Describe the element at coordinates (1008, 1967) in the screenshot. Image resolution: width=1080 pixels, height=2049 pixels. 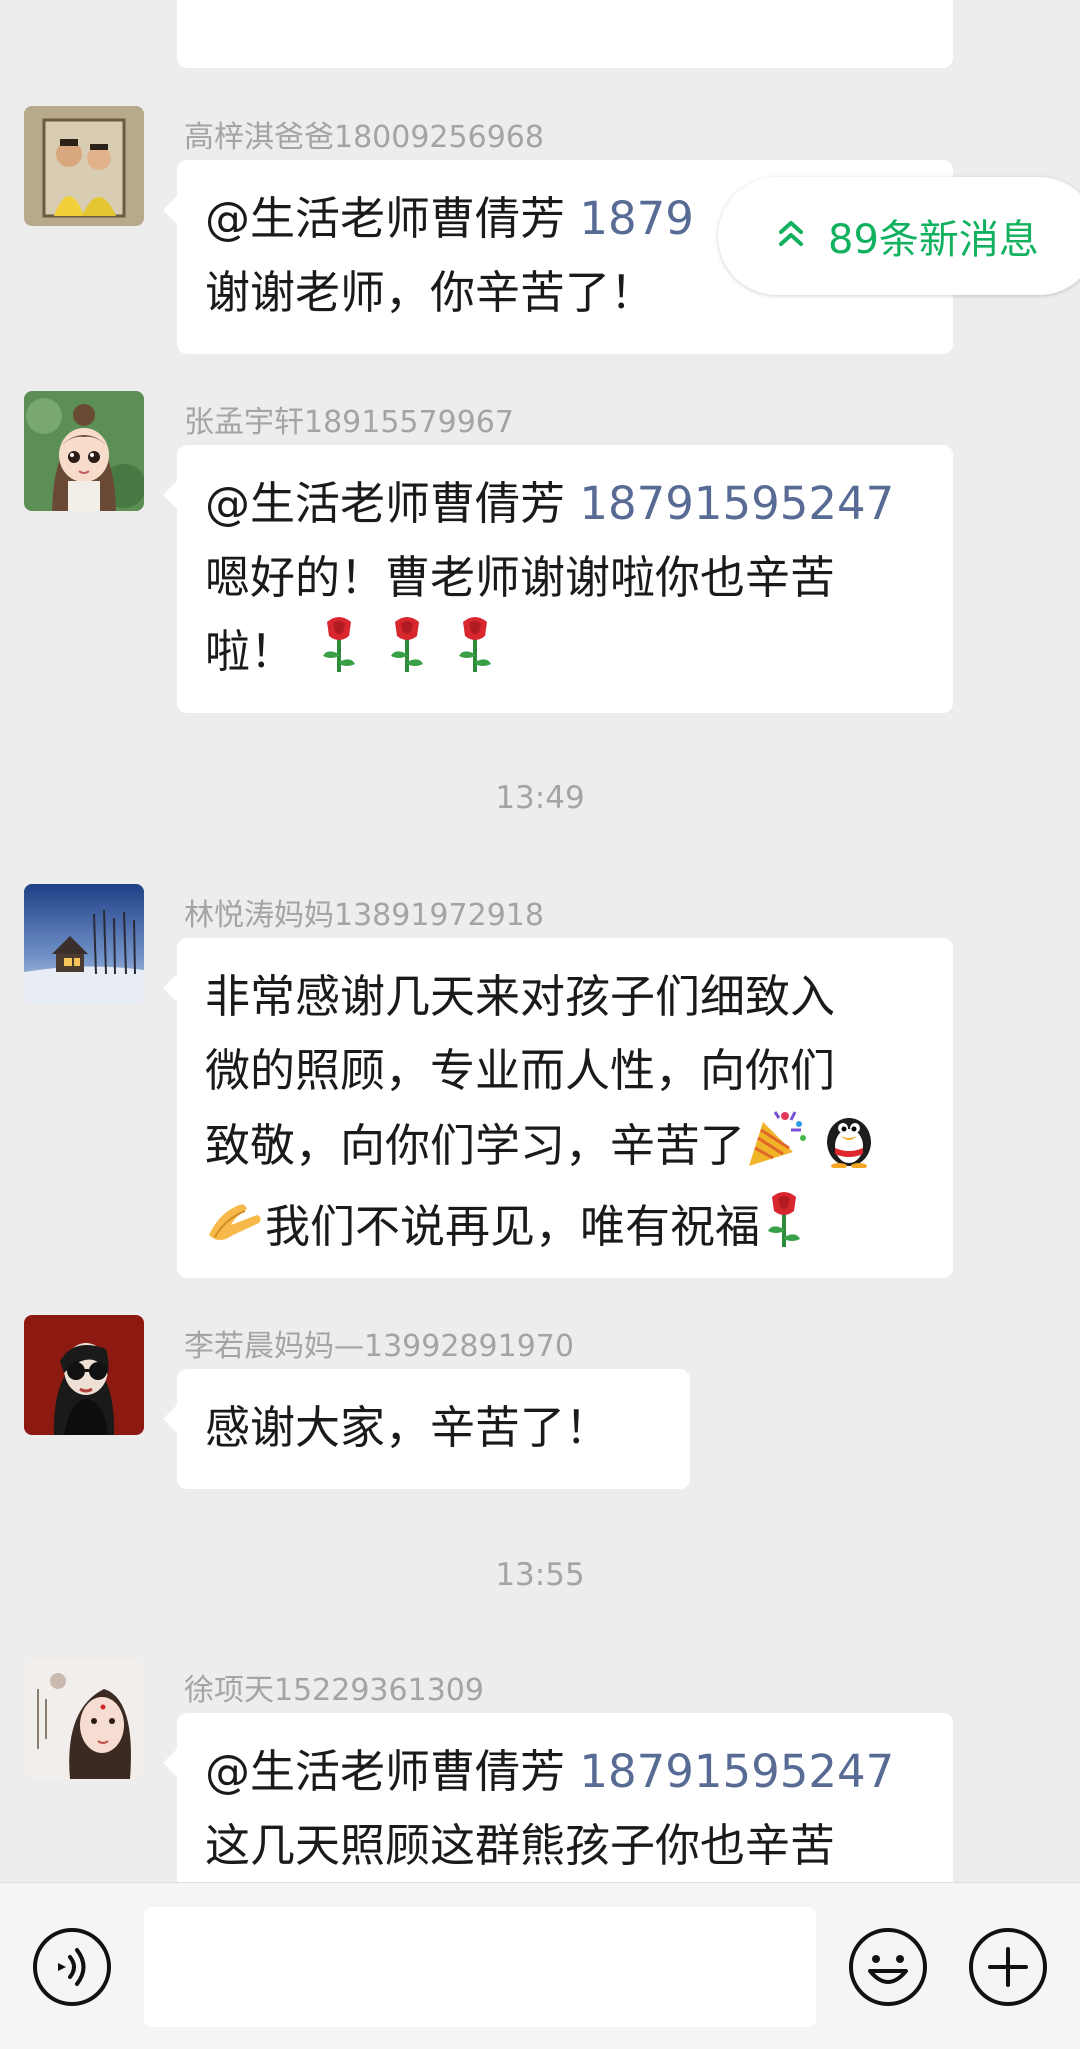
I see `plus-circle-icon` at that location.